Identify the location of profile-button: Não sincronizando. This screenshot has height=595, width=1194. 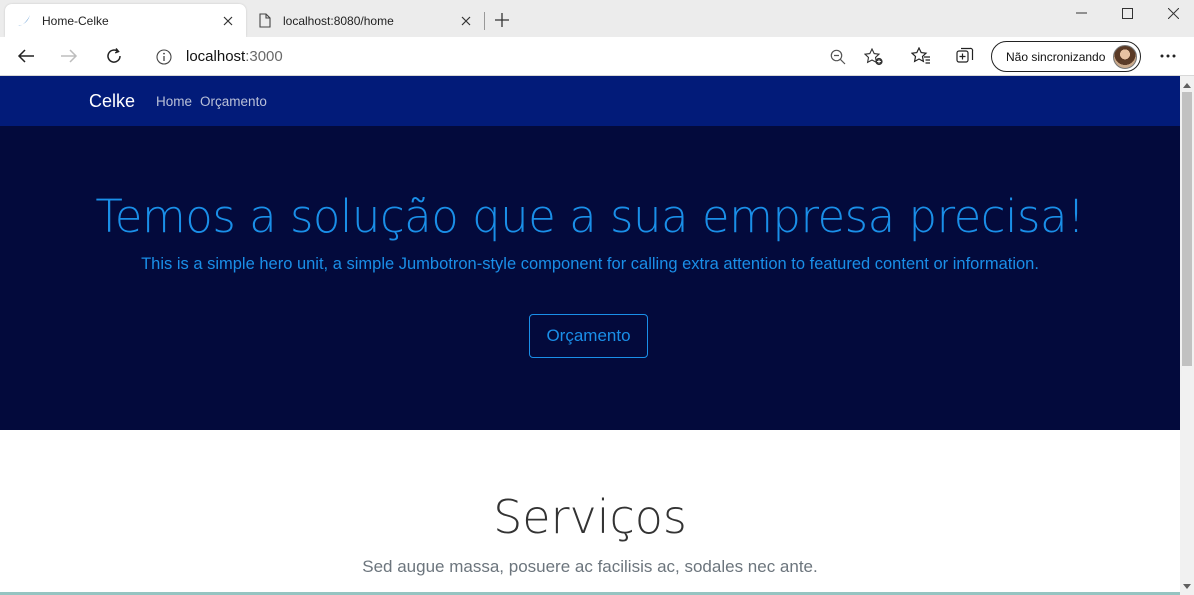
(1066, 56).